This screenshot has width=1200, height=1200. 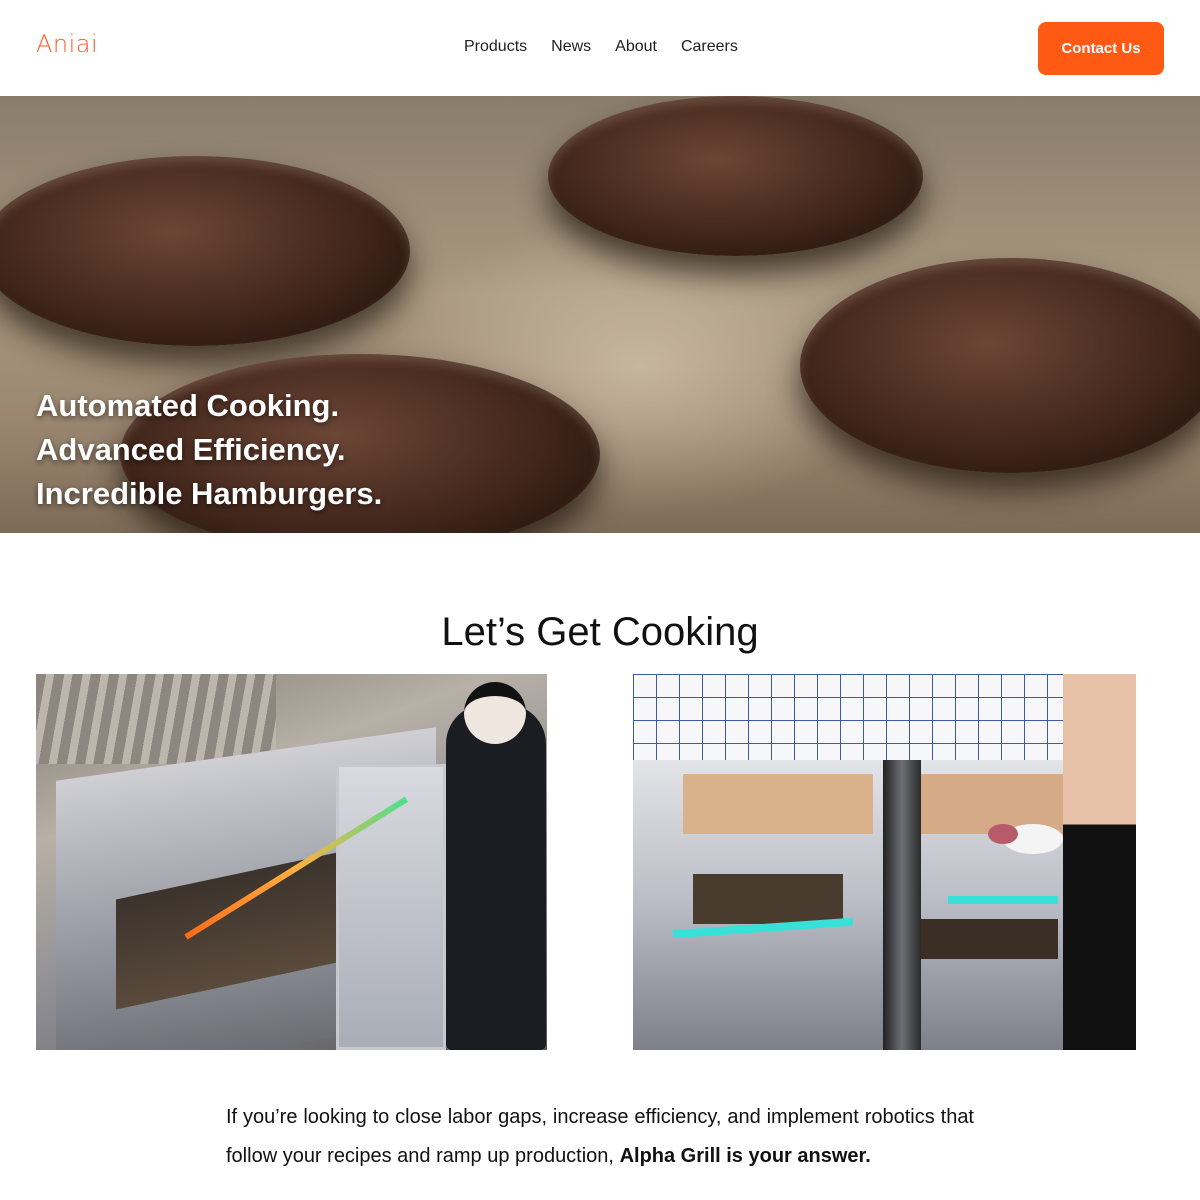 What do you see at coordinates (902, 905) in the screenshot?
I see `center-pillar` at bounding box center [902, 905].